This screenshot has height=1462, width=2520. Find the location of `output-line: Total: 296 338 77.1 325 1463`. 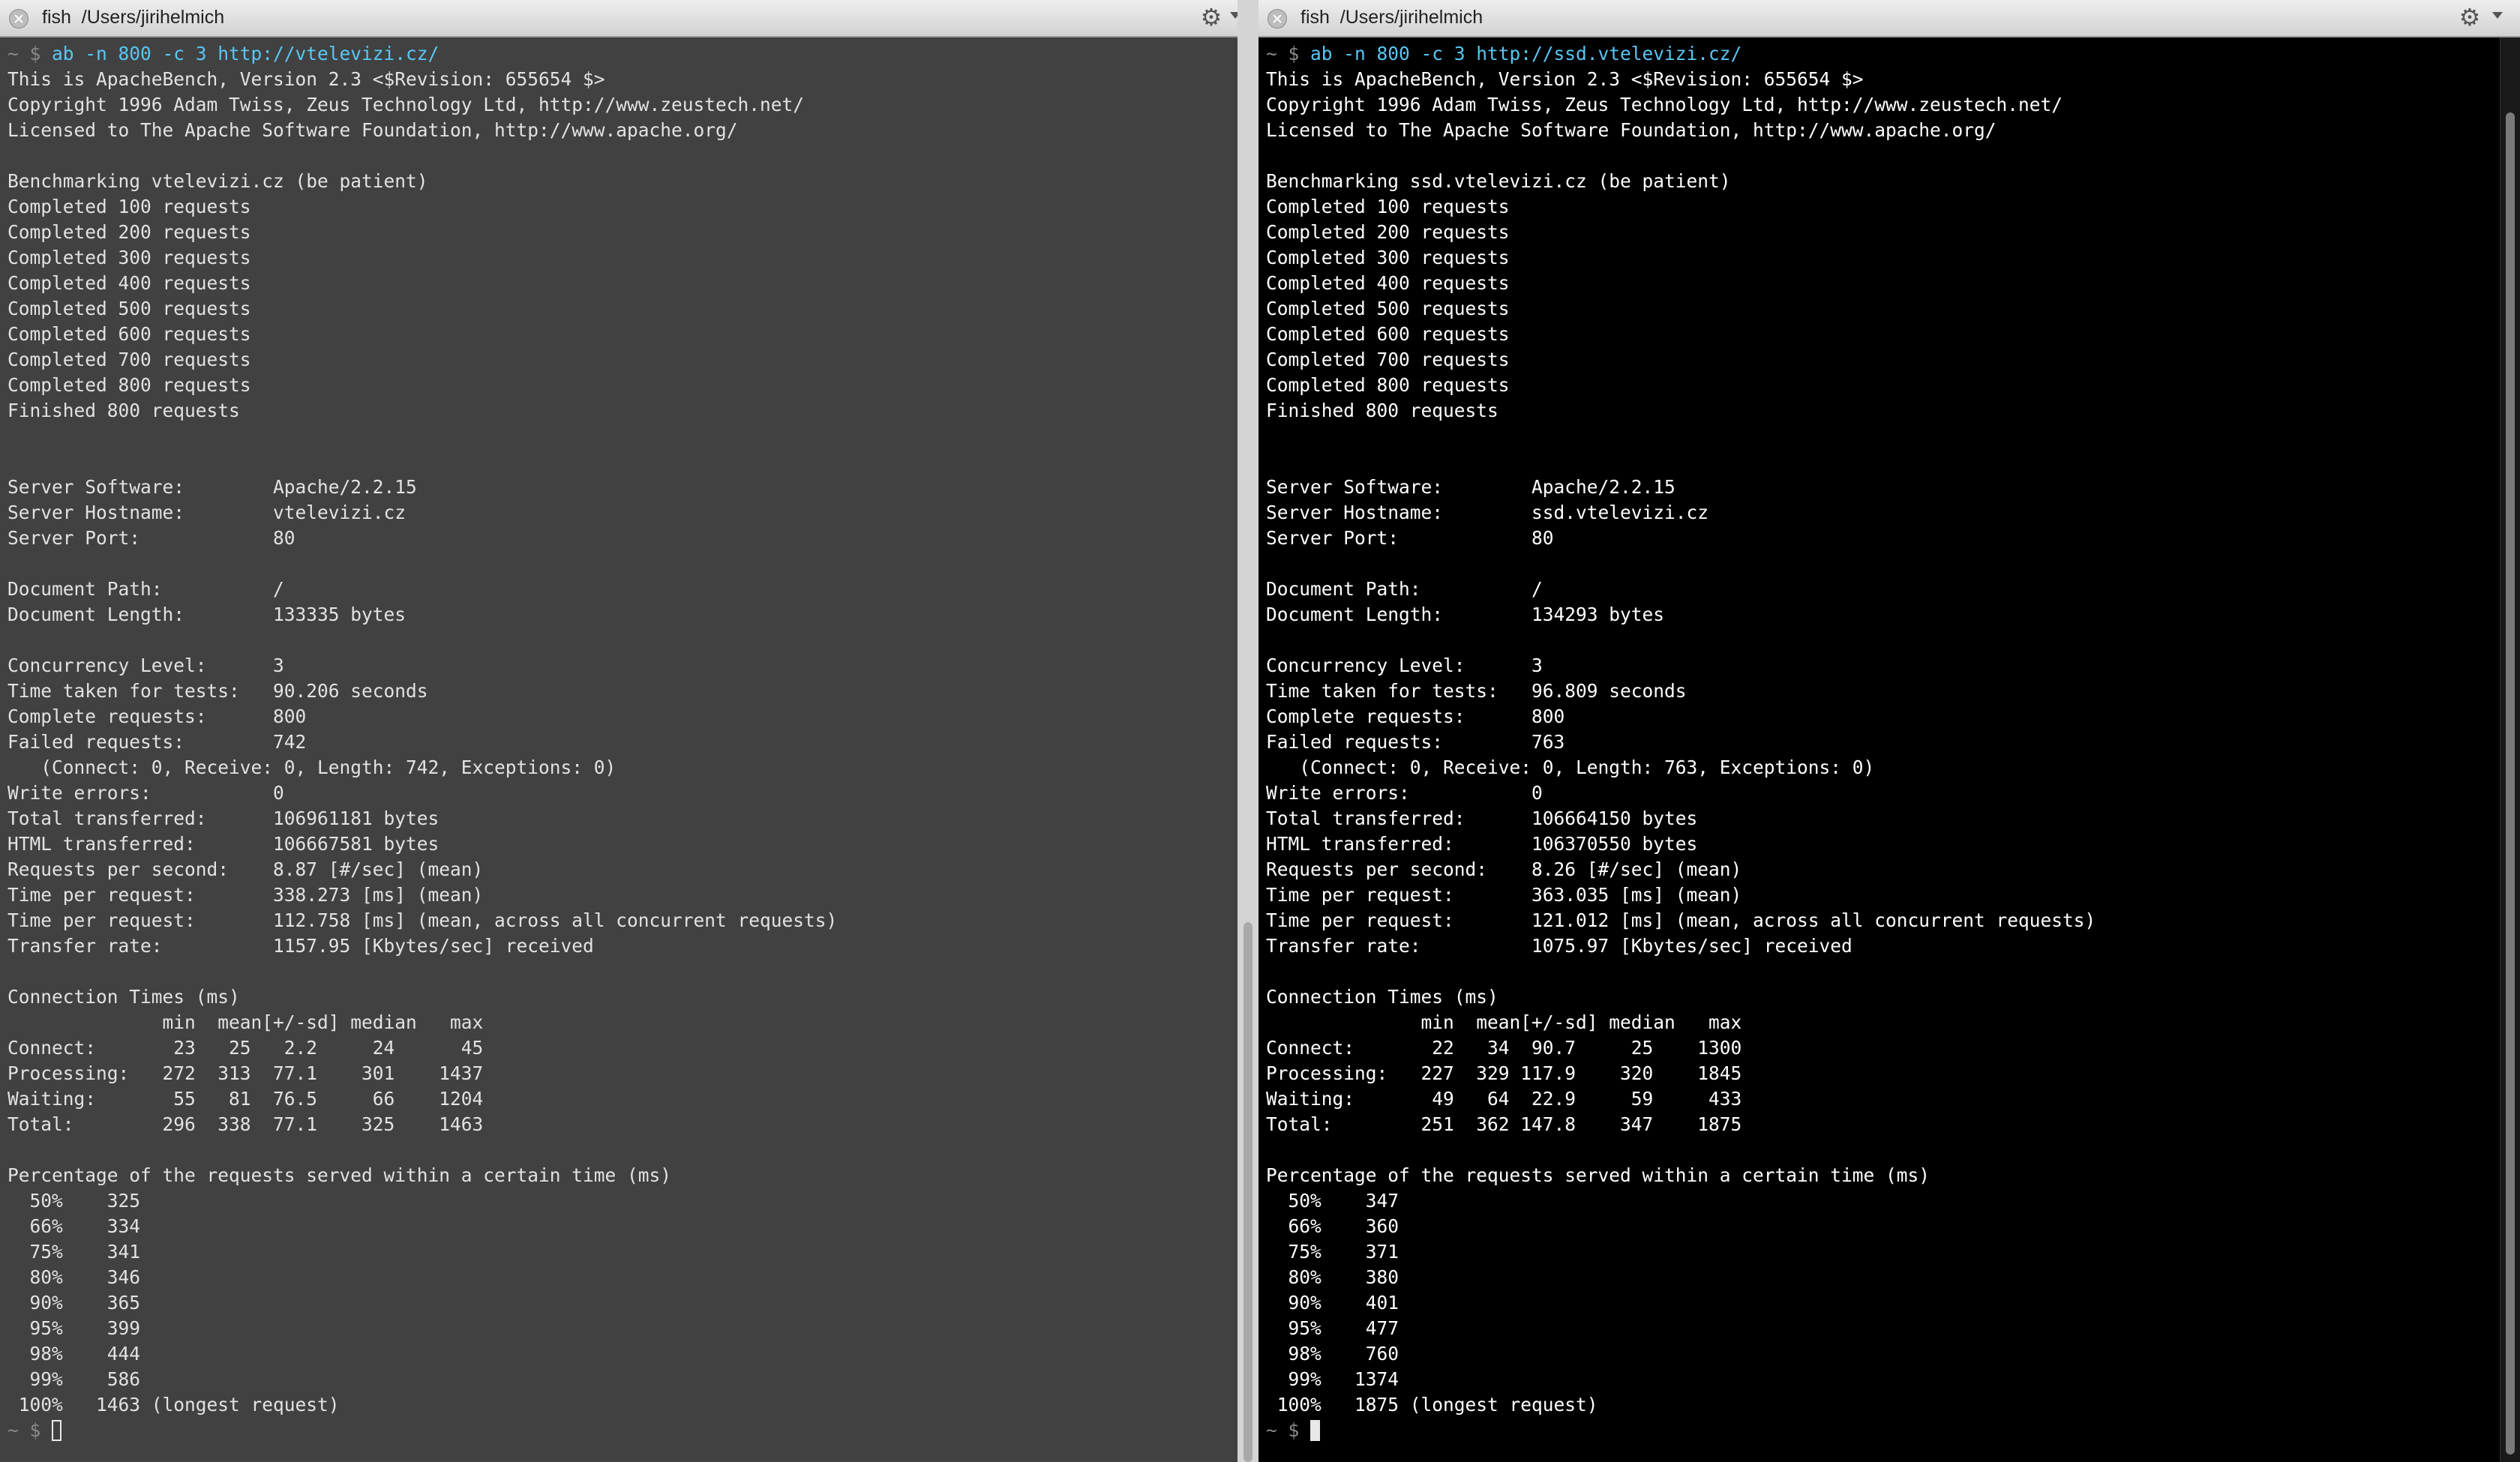

output-line: Total: 296 338 77.1 325 1463 is located at coordinates (246, 1124).